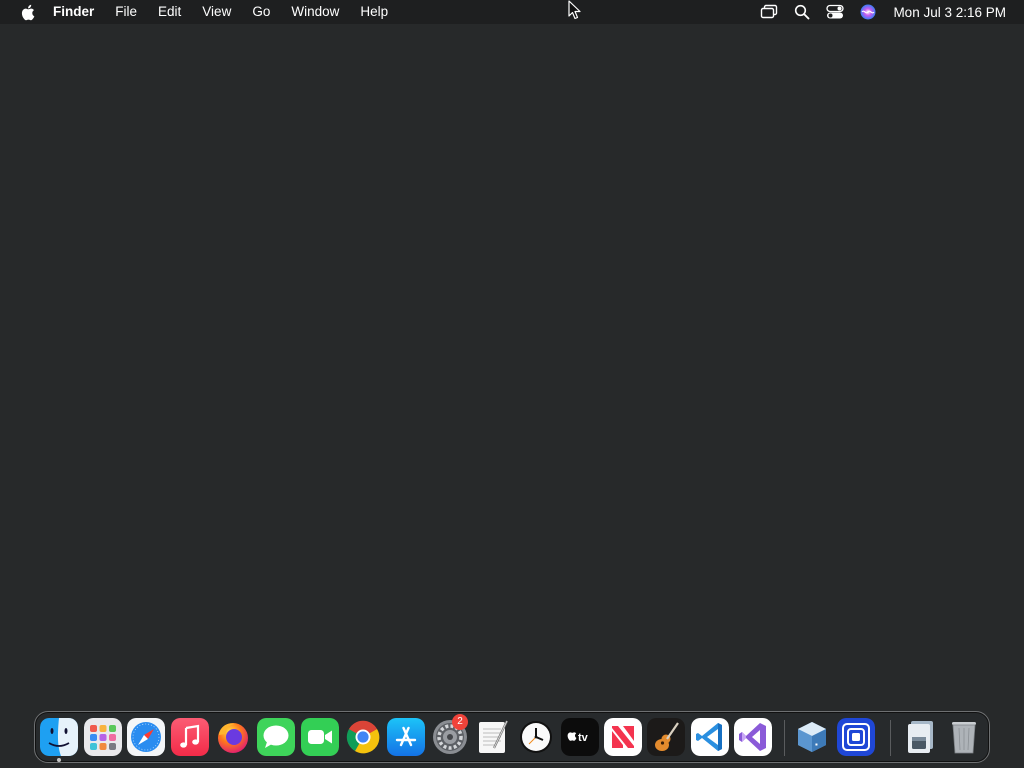 The image size is (1024, 768). I want to click on apple-menu-icon, so click(27, 12).